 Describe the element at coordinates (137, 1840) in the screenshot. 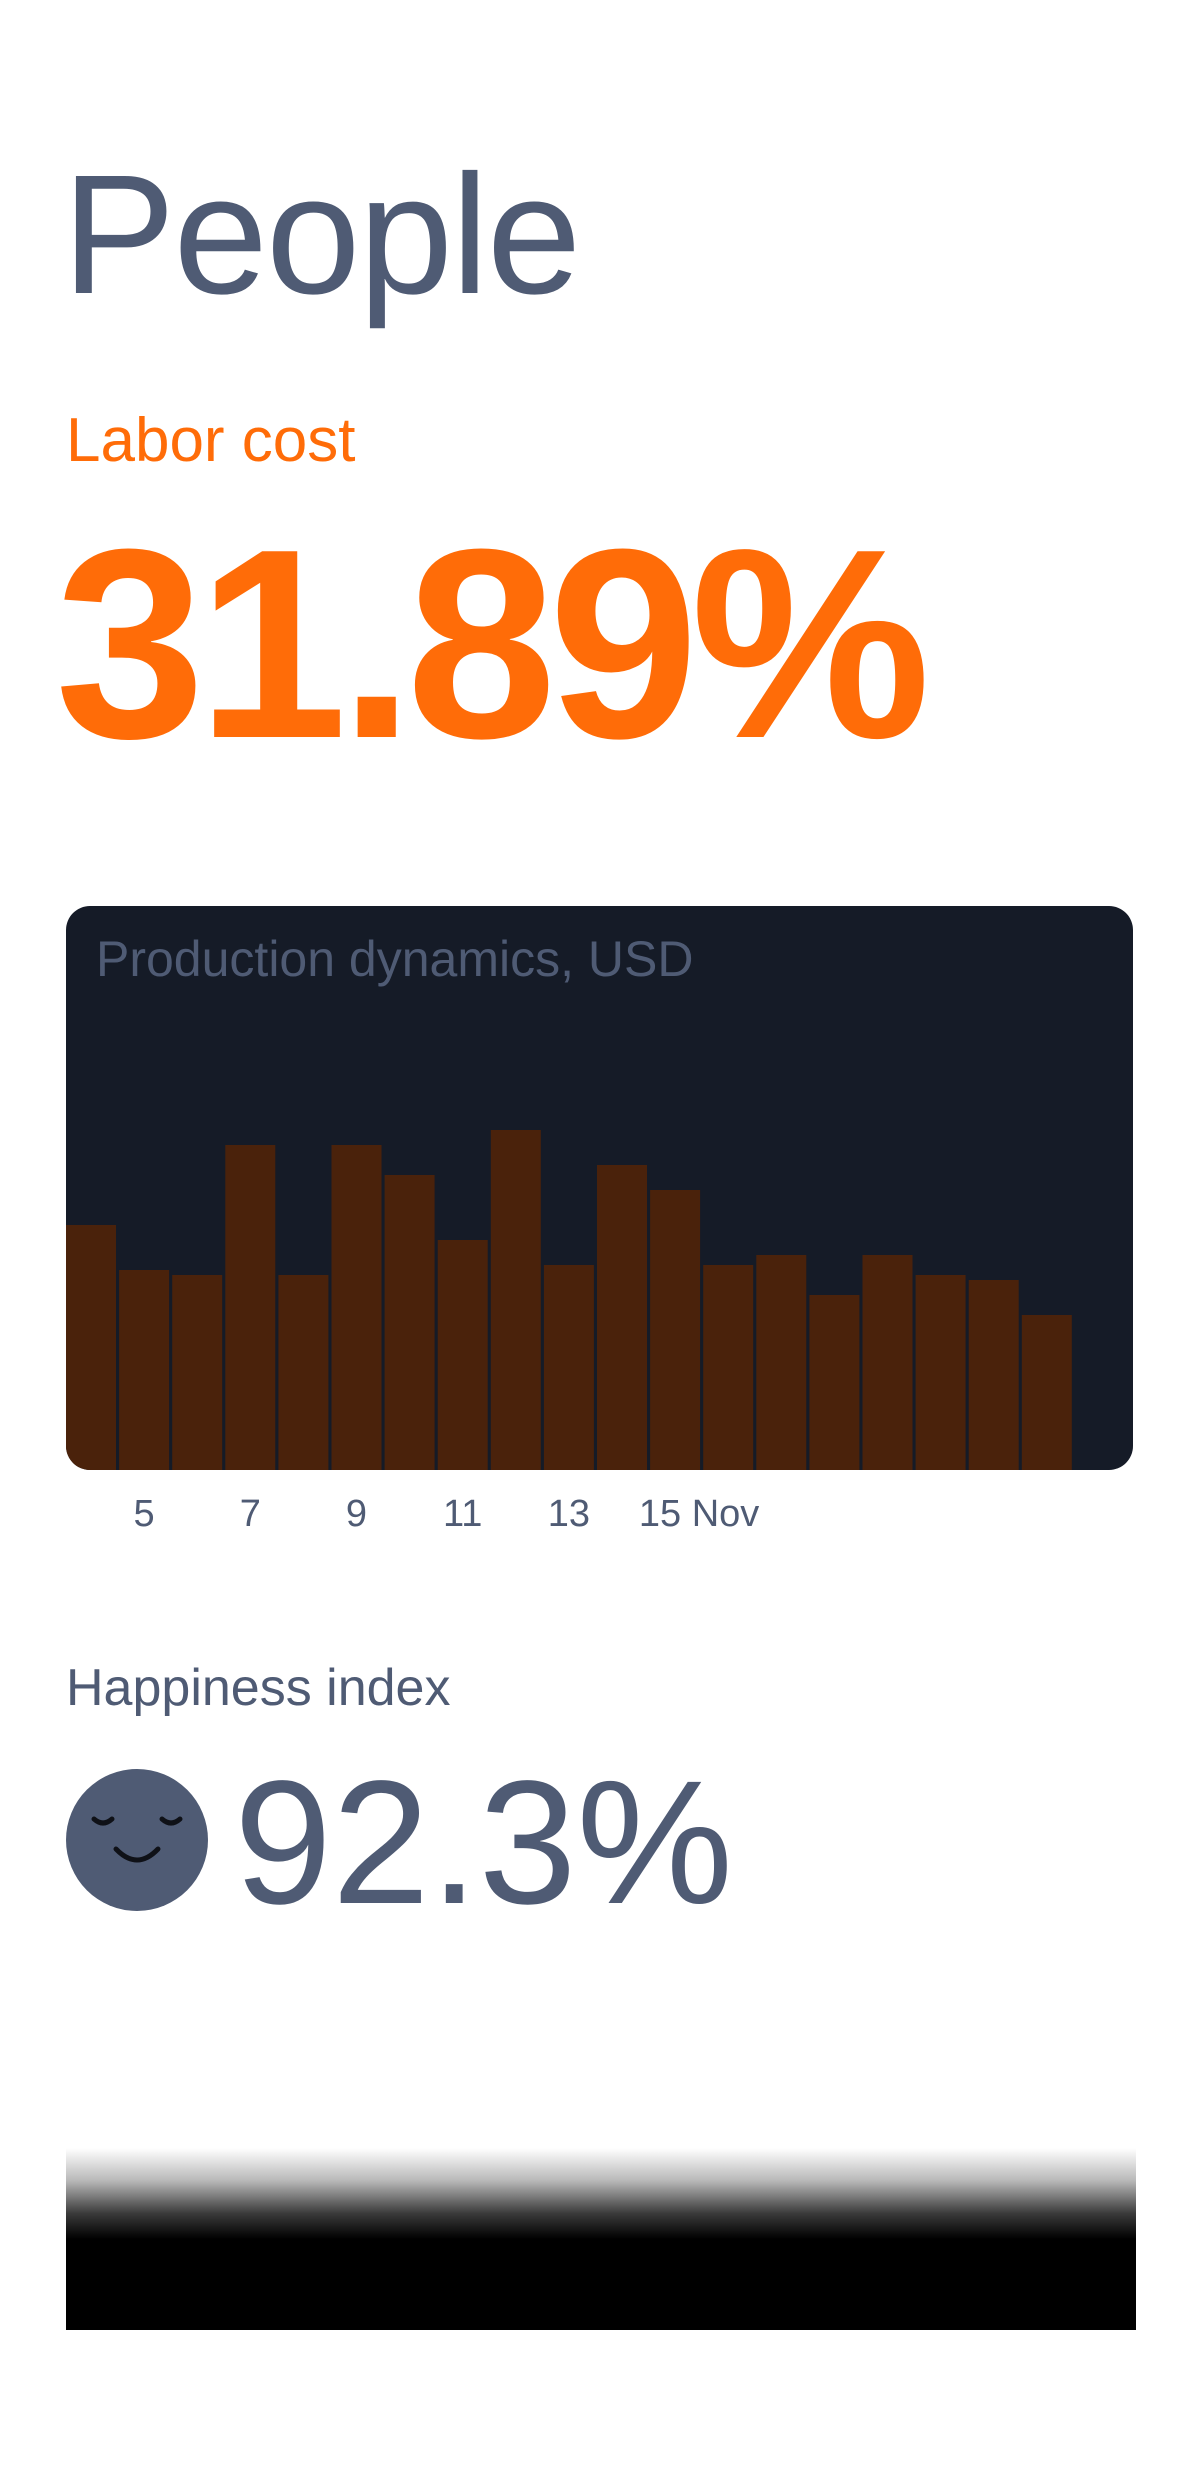

I see `smiling-face-icon` at that location.